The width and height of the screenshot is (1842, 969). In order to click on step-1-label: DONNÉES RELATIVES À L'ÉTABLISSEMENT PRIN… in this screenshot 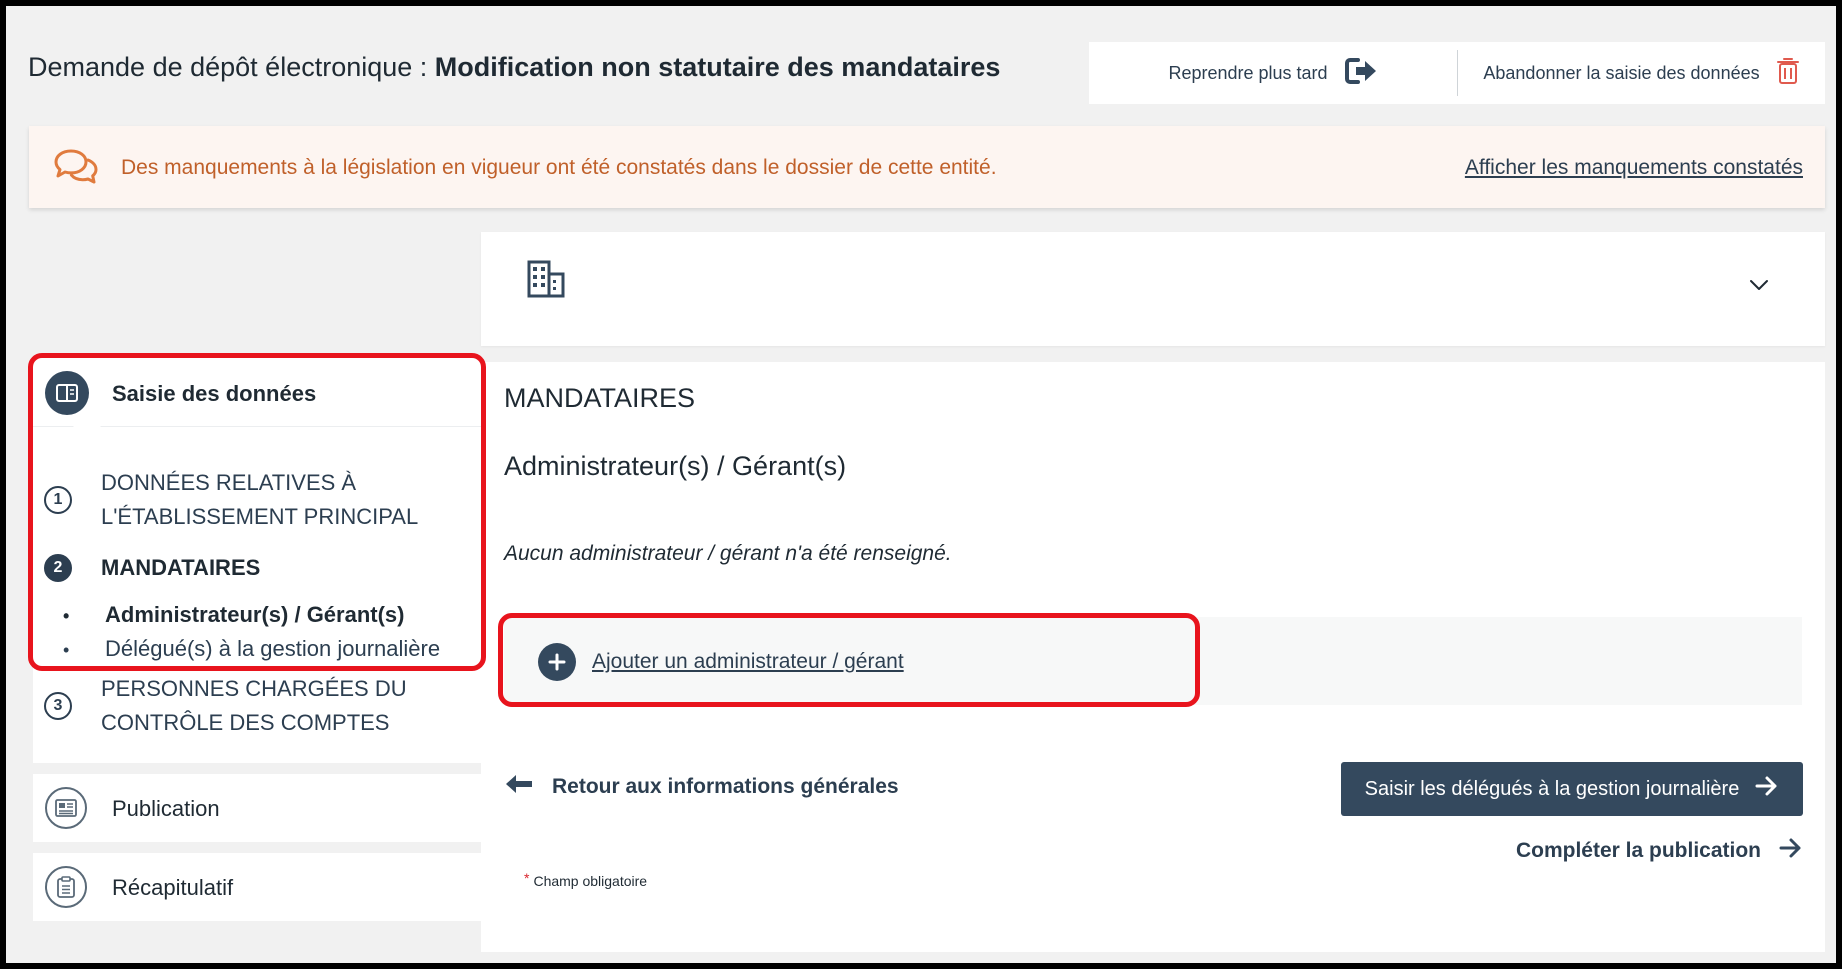, I will do `click(259, 500)`.